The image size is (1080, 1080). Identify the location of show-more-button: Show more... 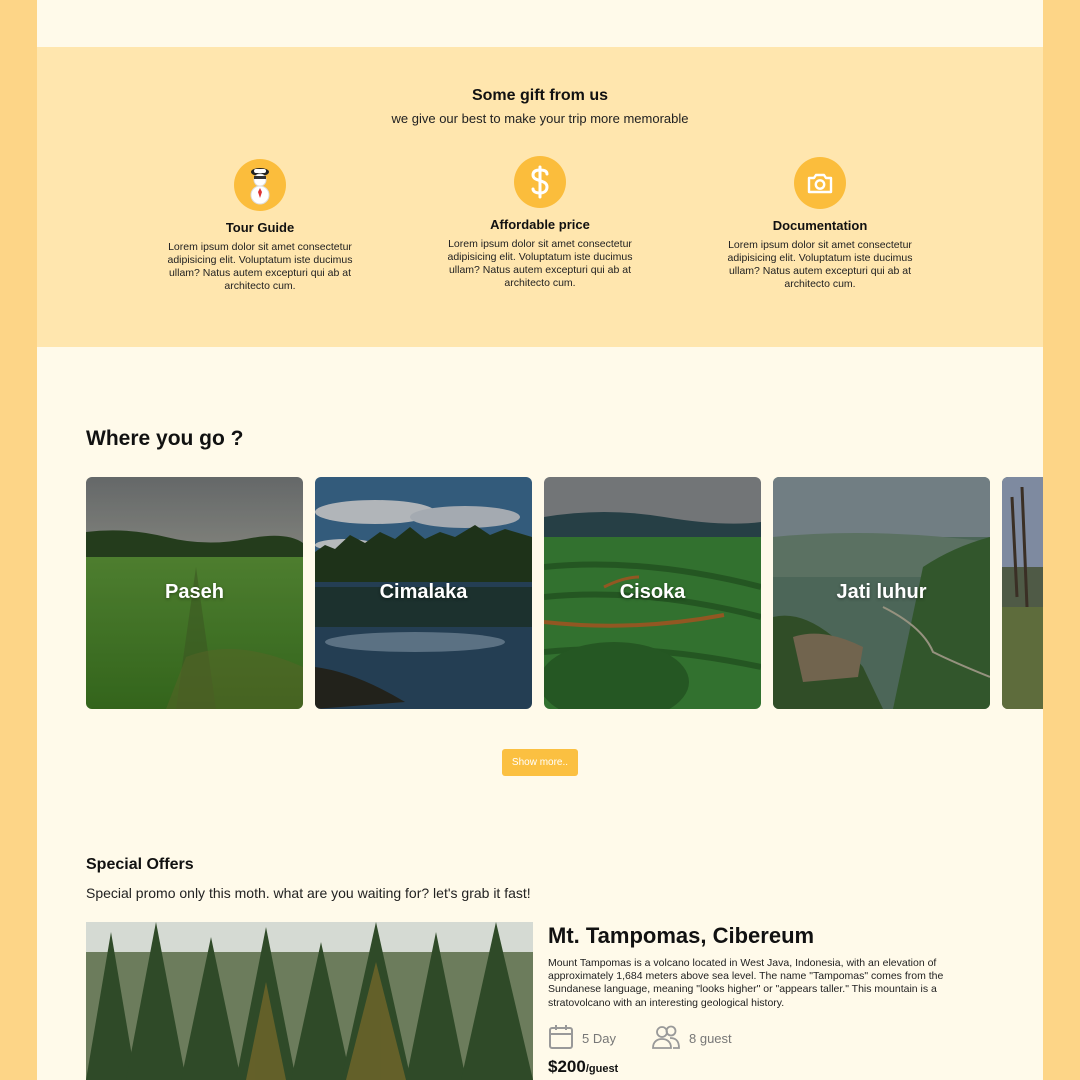
(540, 762).